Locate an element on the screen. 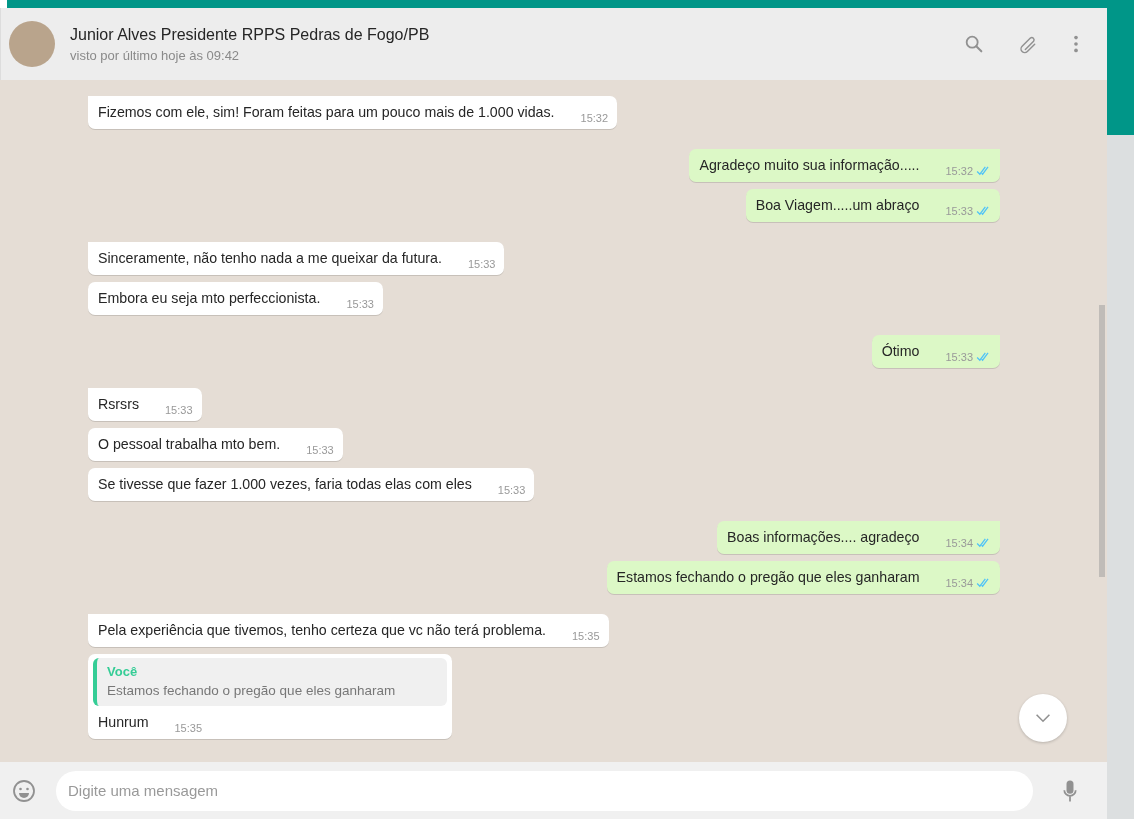  chevron-down-icon is located at coordinates (1043, 718).